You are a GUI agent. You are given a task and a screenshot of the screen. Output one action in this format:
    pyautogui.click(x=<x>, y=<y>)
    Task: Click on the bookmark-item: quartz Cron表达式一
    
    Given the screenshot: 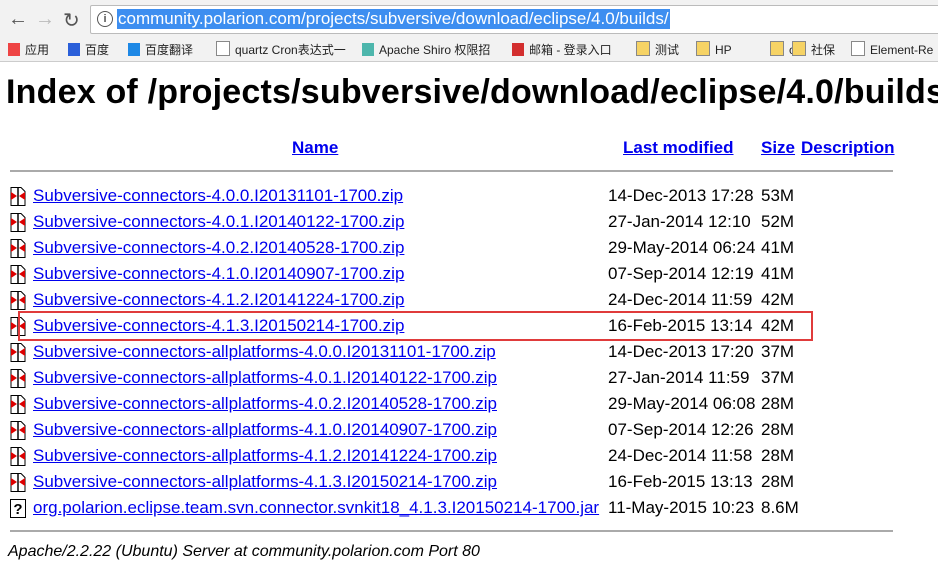 What is the action you would take?
    pyautogui.click(x=281, y=49)
    